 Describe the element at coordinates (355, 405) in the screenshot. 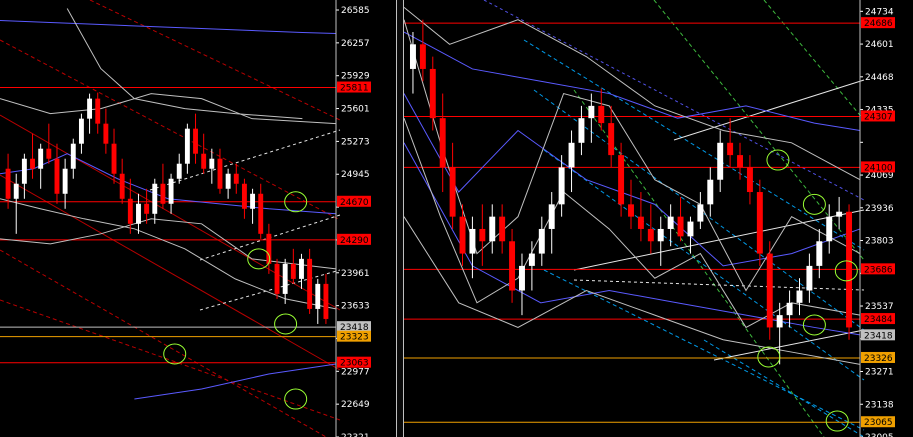

I see `left-axis-tick-label: 22649` at that location.